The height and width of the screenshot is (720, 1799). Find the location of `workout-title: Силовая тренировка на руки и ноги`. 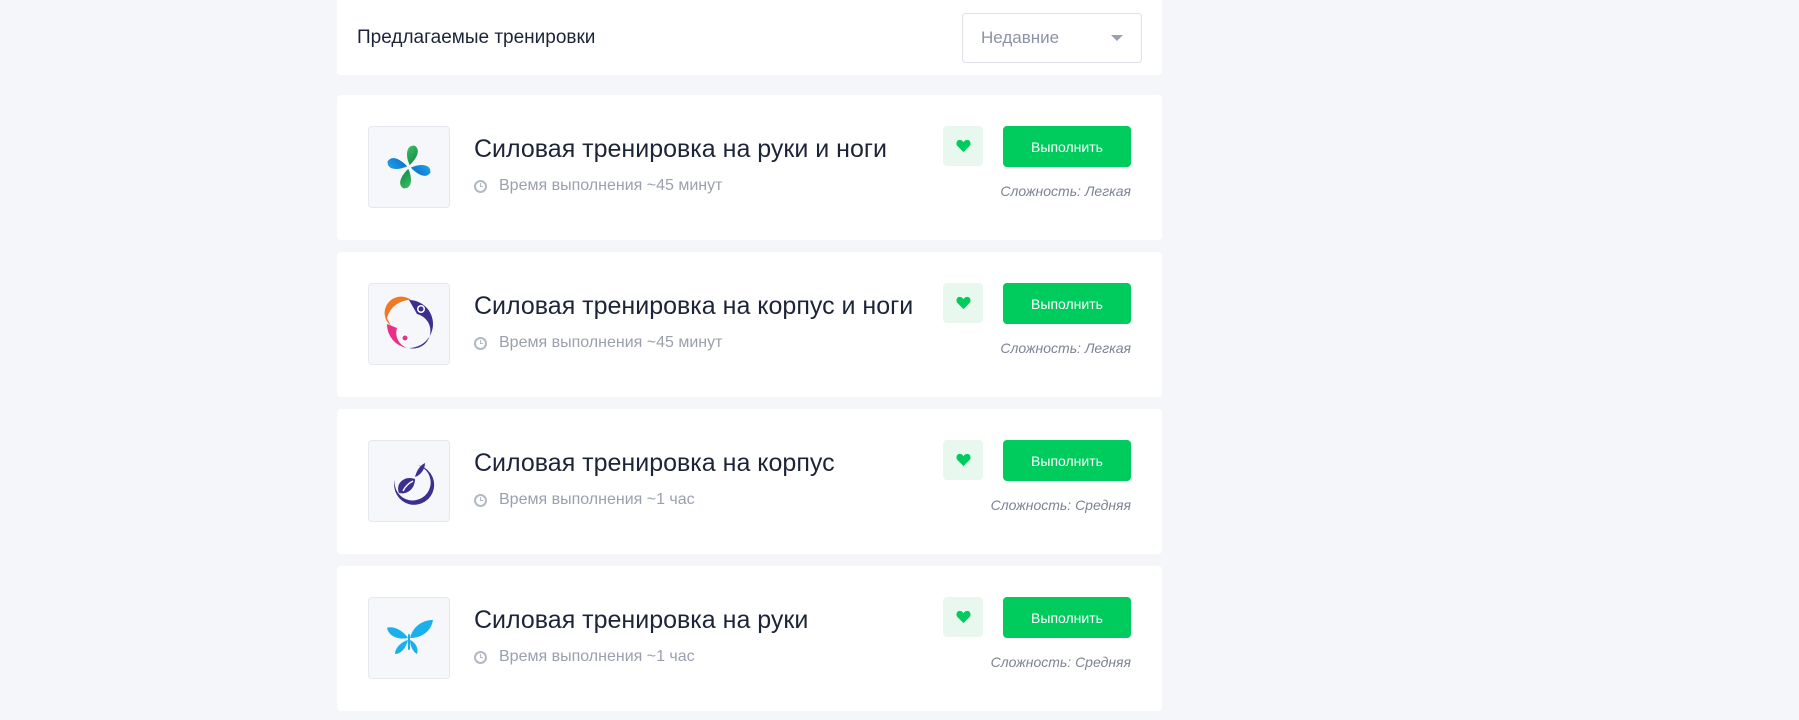

workout-title: Силовая тренировка на руки и ноги is located at coordinates (680, 149).